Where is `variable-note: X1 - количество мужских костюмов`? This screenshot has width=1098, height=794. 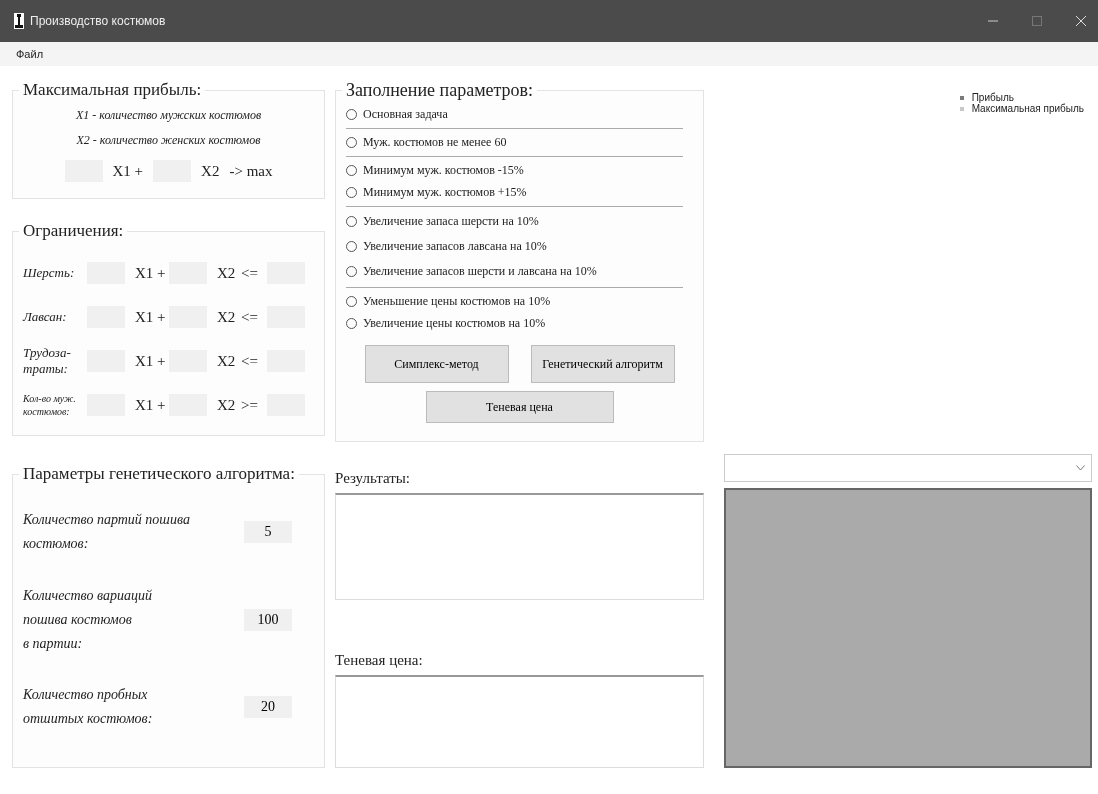
variable-note: X1 - количество мужских костюмов is located at coordinates (168, 115).